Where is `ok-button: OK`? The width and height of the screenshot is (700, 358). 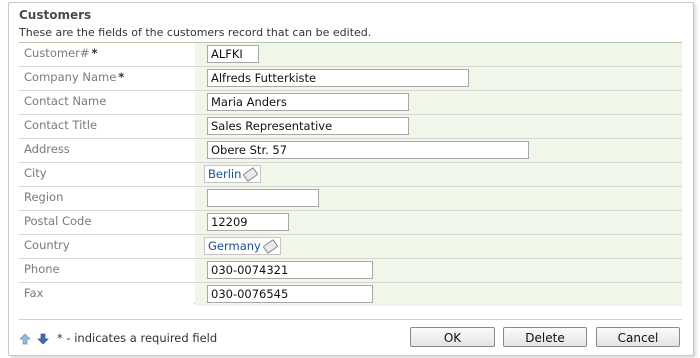 ok-button: OK is located at coordinates (452, 337).